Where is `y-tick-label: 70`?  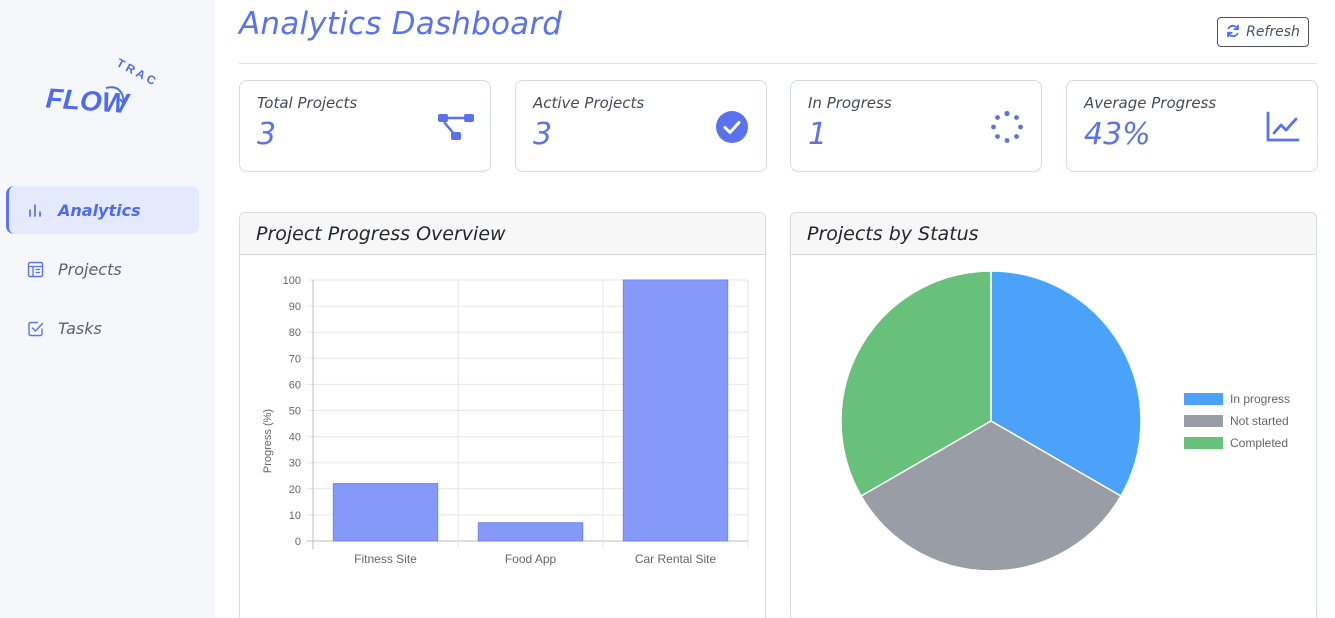 y-tick-label: 70 is located at coordinates (295, 359).